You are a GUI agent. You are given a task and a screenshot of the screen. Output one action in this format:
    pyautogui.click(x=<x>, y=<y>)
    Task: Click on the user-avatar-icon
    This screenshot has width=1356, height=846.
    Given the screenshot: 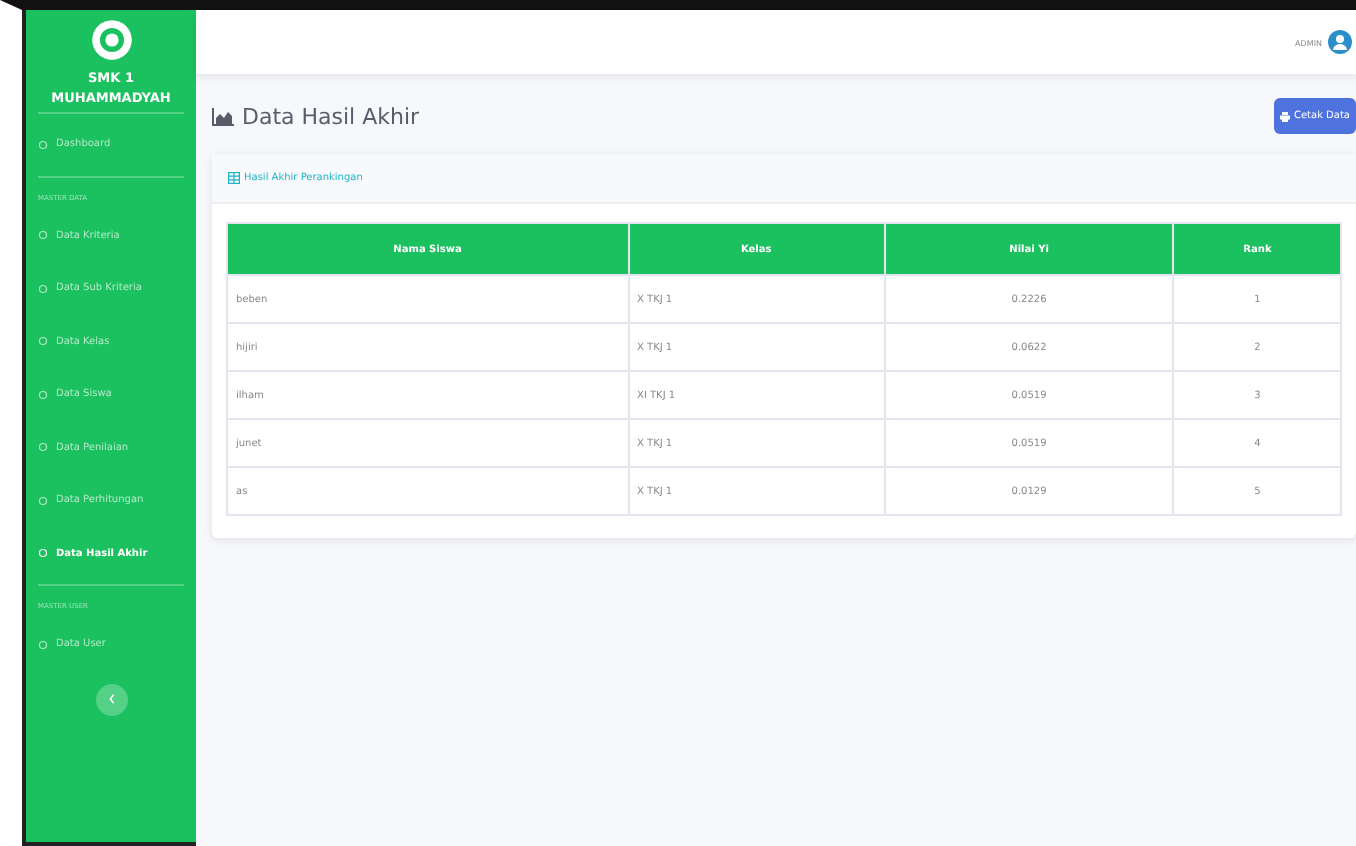 What is the action you would take?
    pyautogui.click(x=1340, y=42)
    